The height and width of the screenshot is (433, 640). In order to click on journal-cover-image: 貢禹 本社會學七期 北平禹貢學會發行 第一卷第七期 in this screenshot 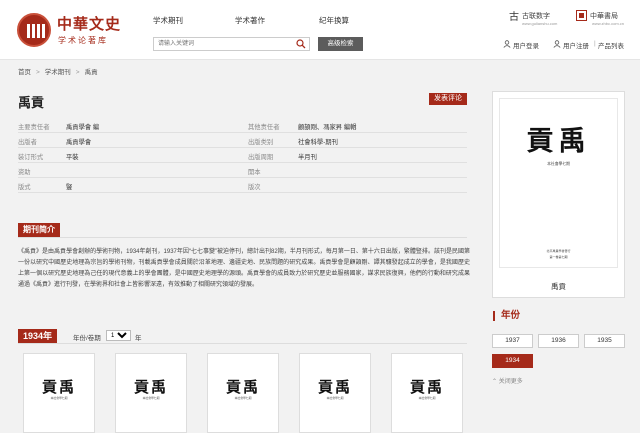, I will do `click(558, 183)`.